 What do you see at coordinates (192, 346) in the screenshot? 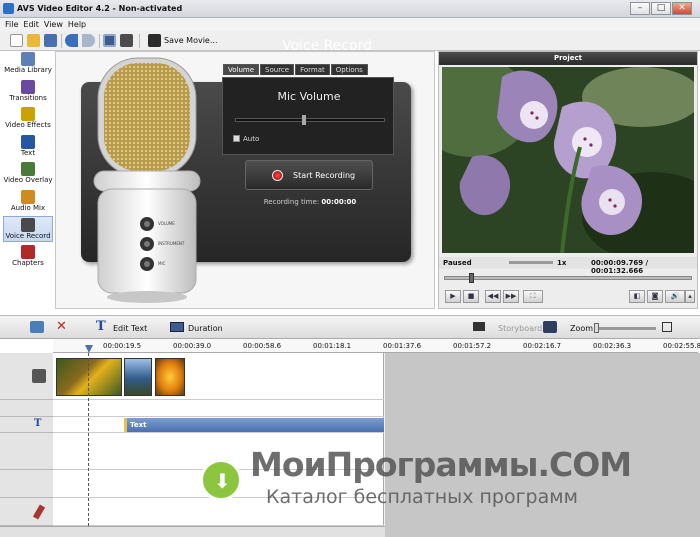
I see `ruler-tick-label: 00:00:39.0` at bounding box center [192, 346].